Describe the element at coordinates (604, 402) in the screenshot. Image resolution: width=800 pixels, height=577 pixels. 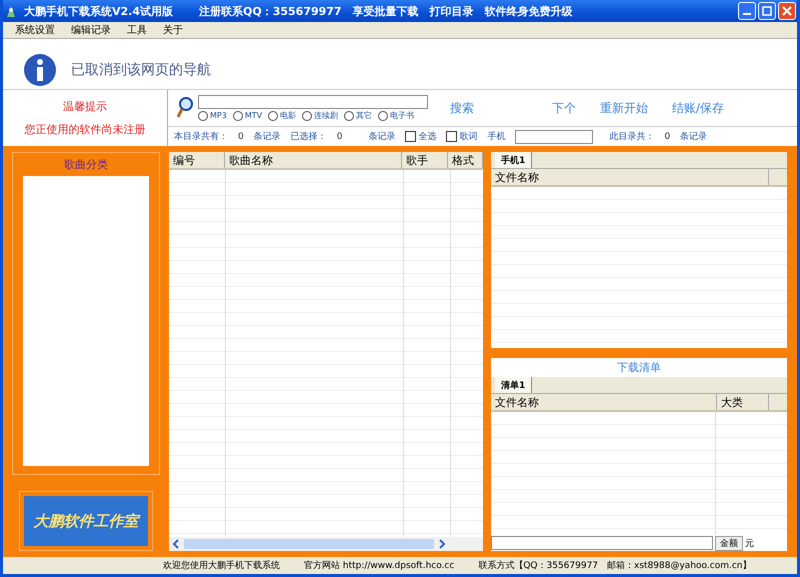
I see `column-header: 文件名称` at that location.